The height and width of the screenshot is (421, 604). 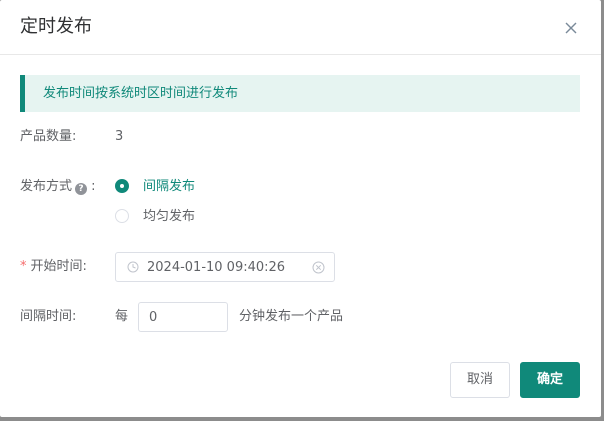 I want to click on clear-circle-icon, so click(x=318, y=267).